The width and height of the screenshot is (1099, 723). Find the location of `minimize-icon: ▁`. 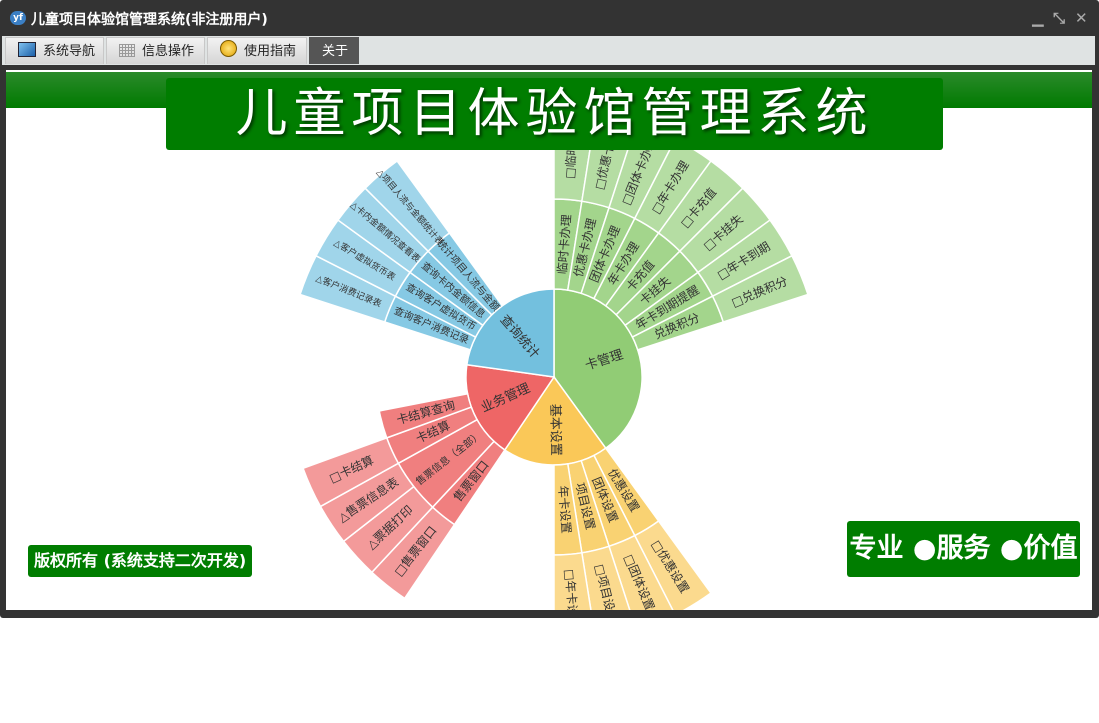

minimize-icon: ▁ is located at coordinates (1038, 18).